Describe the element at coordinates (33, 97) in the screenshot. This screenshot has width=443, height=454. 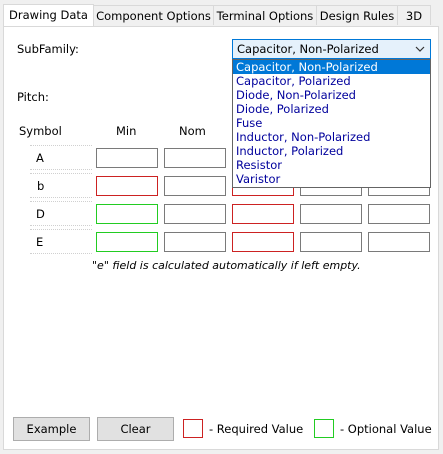
I see `pitch-label: Pitch:` at that location.